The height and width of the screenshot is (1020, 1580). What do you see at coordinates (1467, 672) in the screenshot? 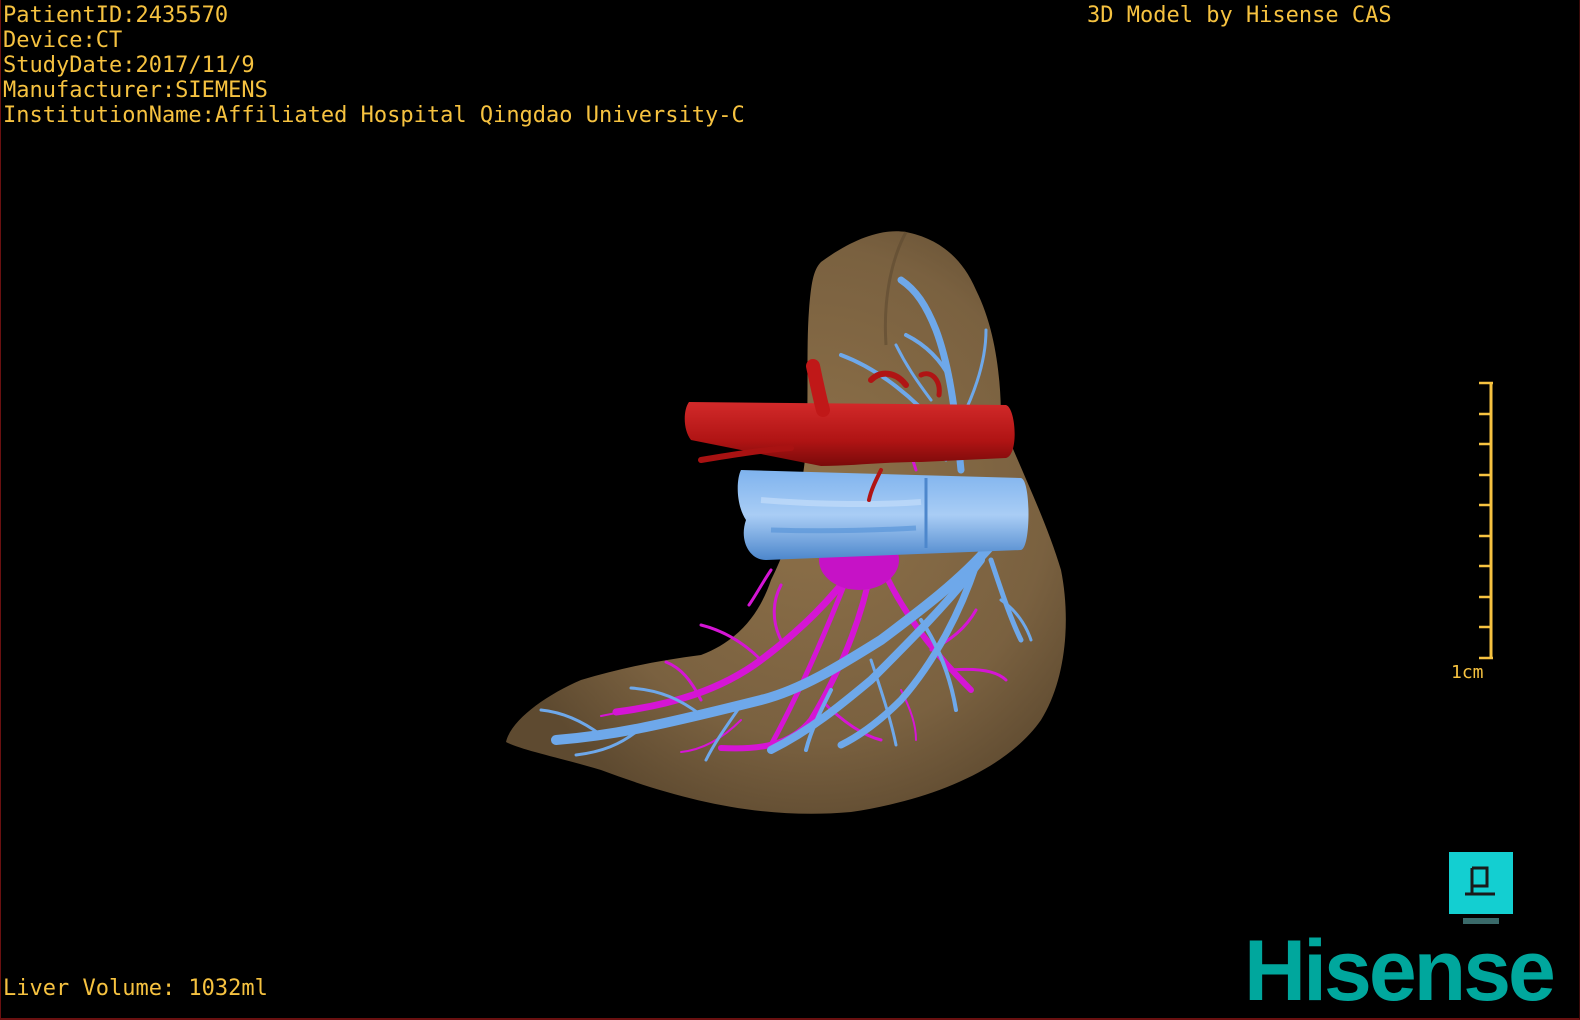
I see `scale-bar-label: 1cm` at bounding box center [1467, 672].